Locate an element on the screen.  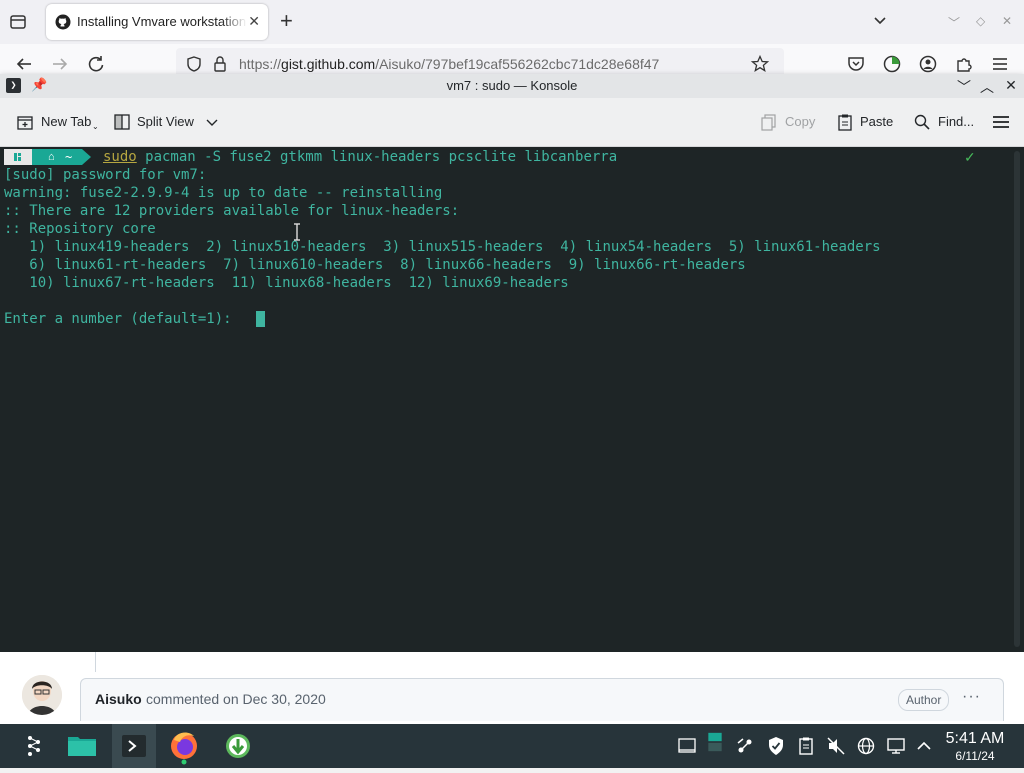
browser-tab-active: Installing Vmvare workstation ✕ is located at coordinates (157, 22).